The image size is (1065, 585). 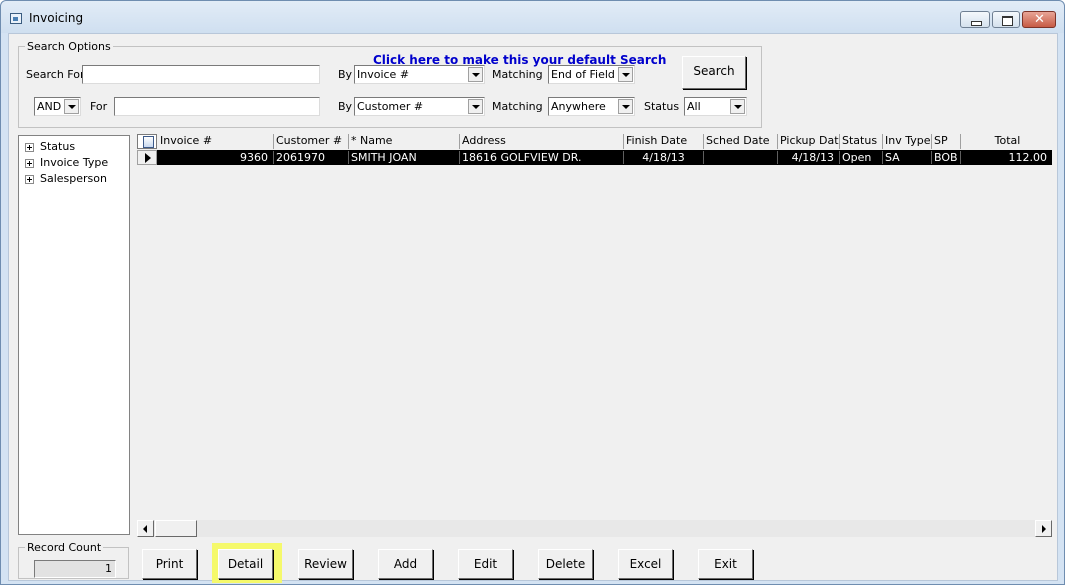 I want to click on cell-pickup-date: 4/18/13, so click(x=809, y=157).